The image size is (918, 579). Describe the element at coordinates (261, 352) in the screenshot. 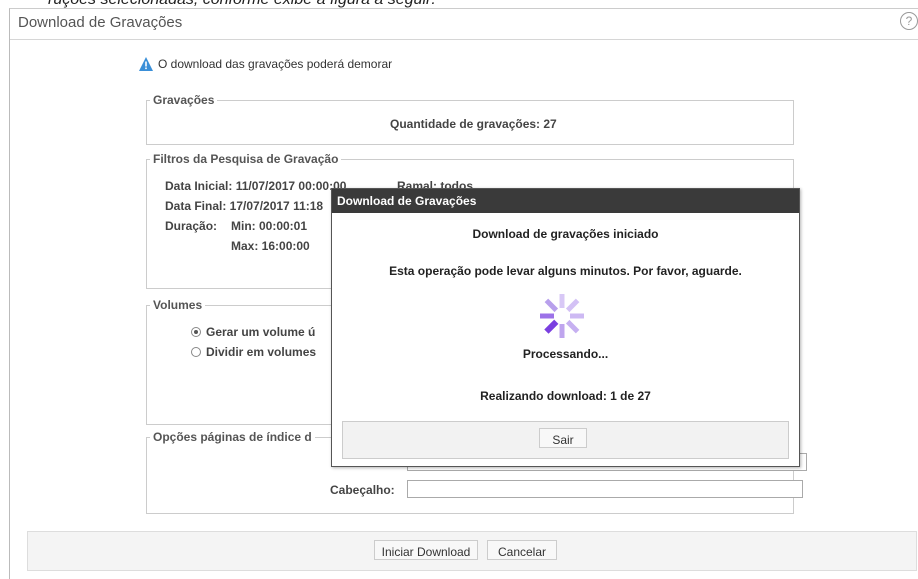

I see `radio-split-volumes-label: Dividir em volumes` at that location.